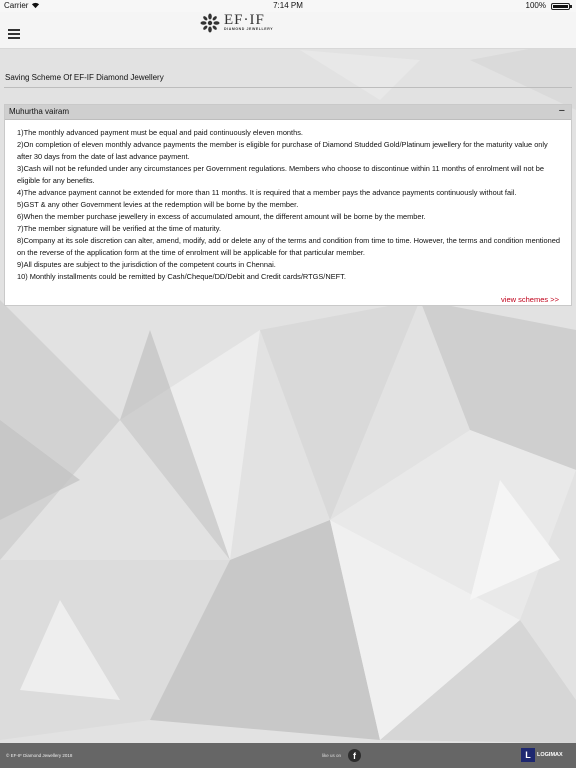 This screenshot has height=768, width=576. What do you see at coordinates (210, 23) in the screenshot?
I see `diamond-flower-icon` at bounding box center [210, 23].